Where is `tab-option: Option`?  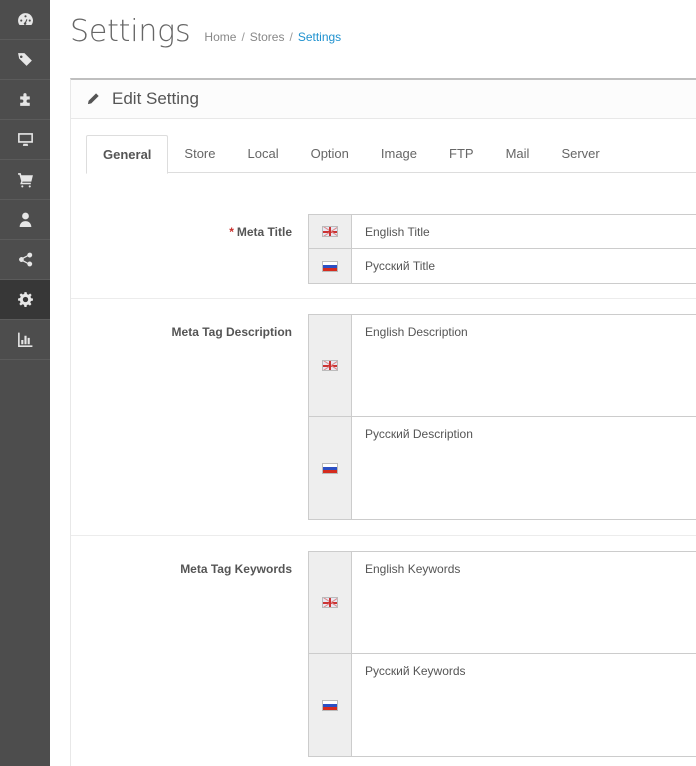
tab-option: Option is located at coordinates (330, 154).